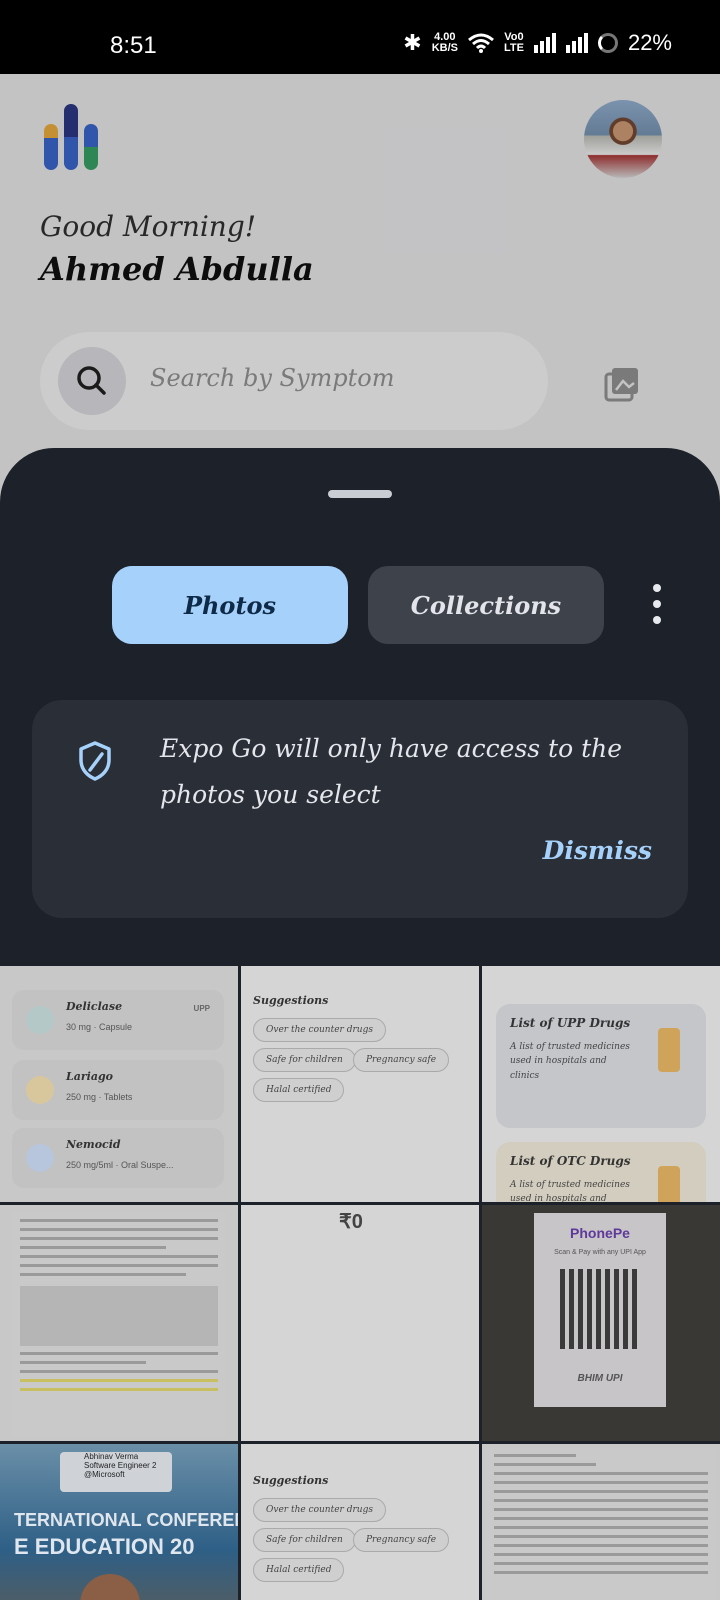  What do you see at coordinates (93, 1144) in the screenshot?
I see `med-name: Nemocid` at bounding box center [93, 1144].